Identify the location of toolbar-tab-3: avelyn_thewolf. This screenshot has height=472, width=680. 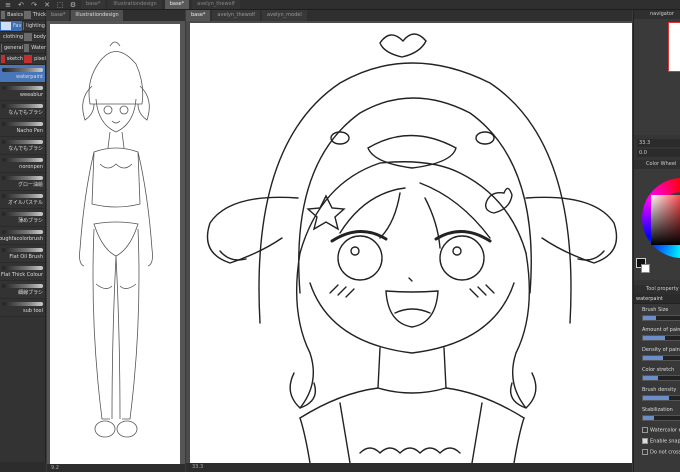
(216, 4).